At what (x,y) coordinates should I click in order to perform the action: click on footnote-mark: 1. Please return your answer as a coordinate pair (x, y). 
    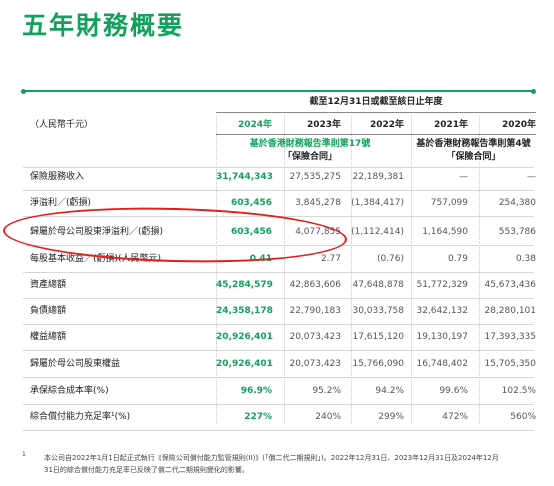
    Looking at the image, I should click on (24, 454).